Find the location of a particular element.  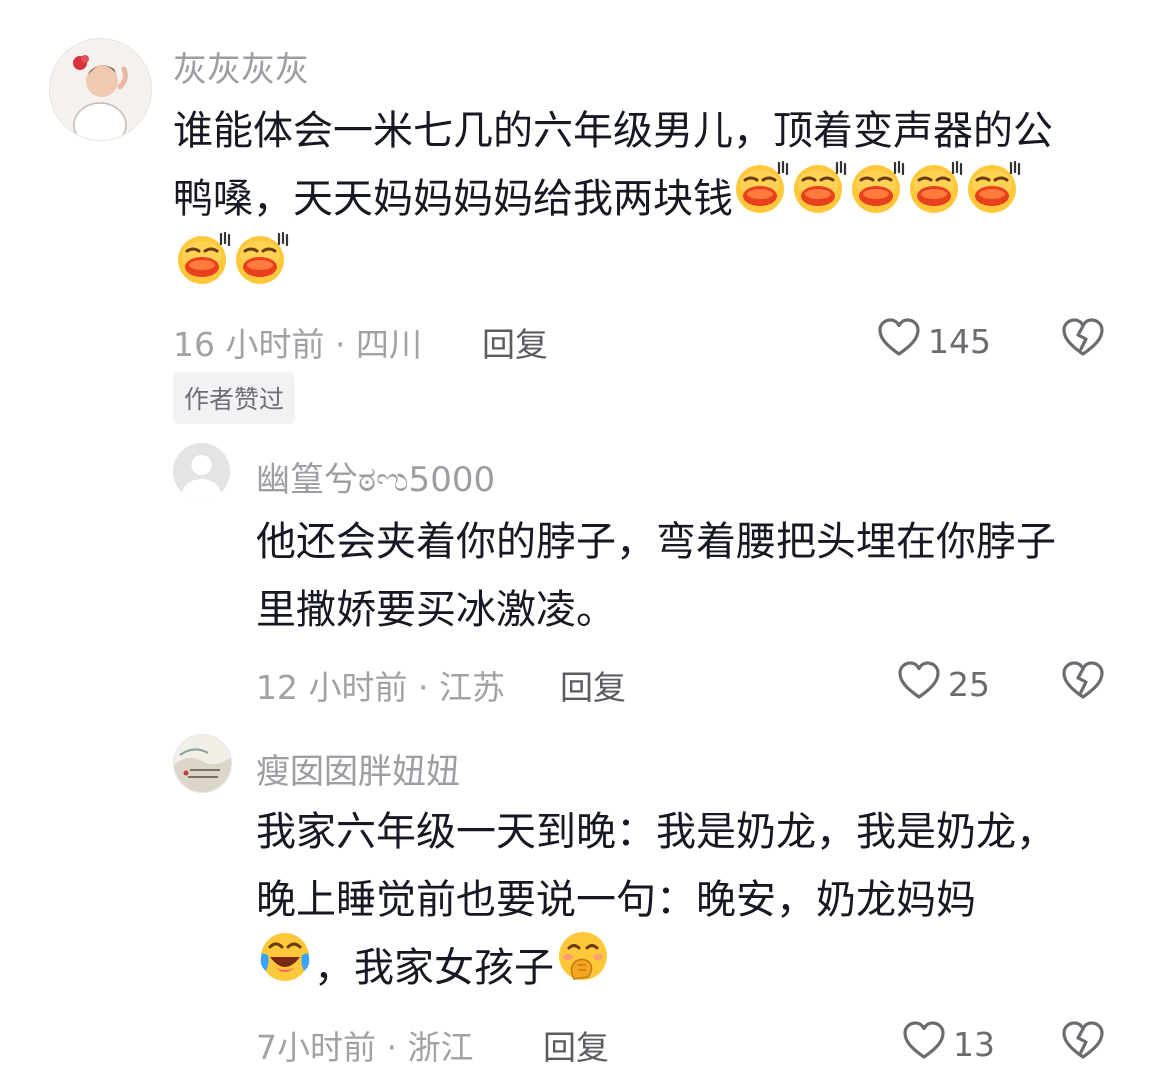

username: 灰灰灰灰 is located at coordinates (241, 66).